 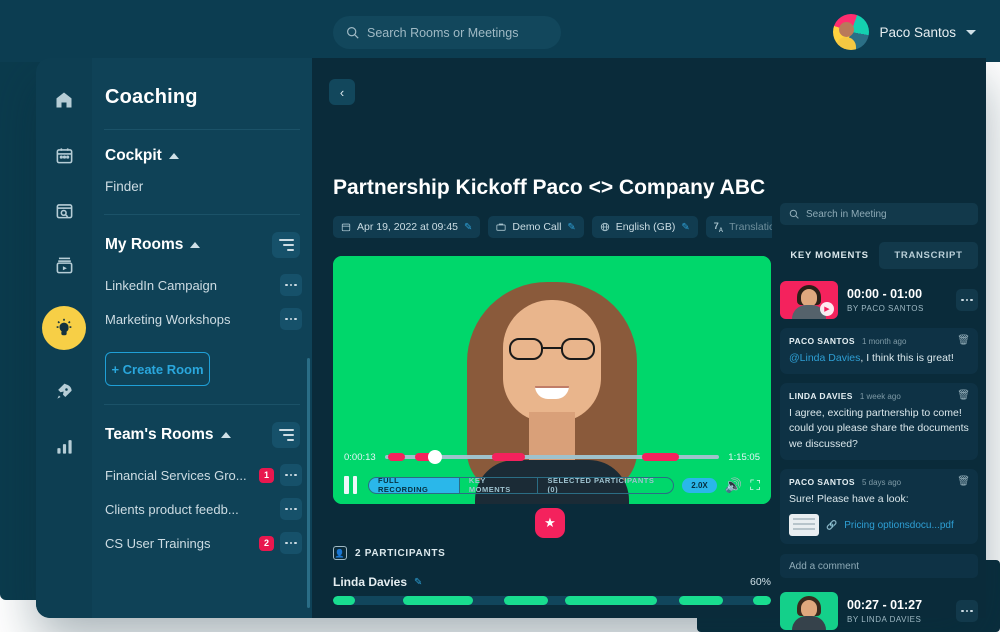 I want to click on calendar-icon, so click(x=64, y=155).